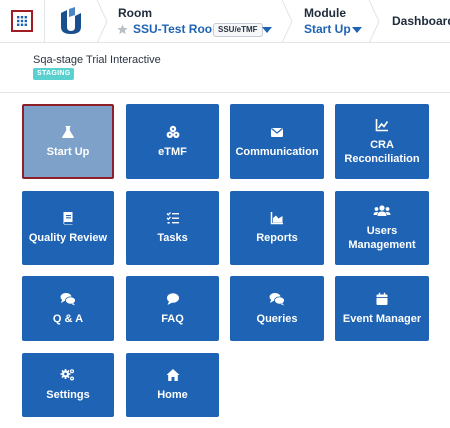 Image resolution: width=450 pixels, height=428 pixels. What do you see at coordinates (382, 318) in the screenshot?
I see `module-tile-label: Event Manager` at bounding box center [382, 318].